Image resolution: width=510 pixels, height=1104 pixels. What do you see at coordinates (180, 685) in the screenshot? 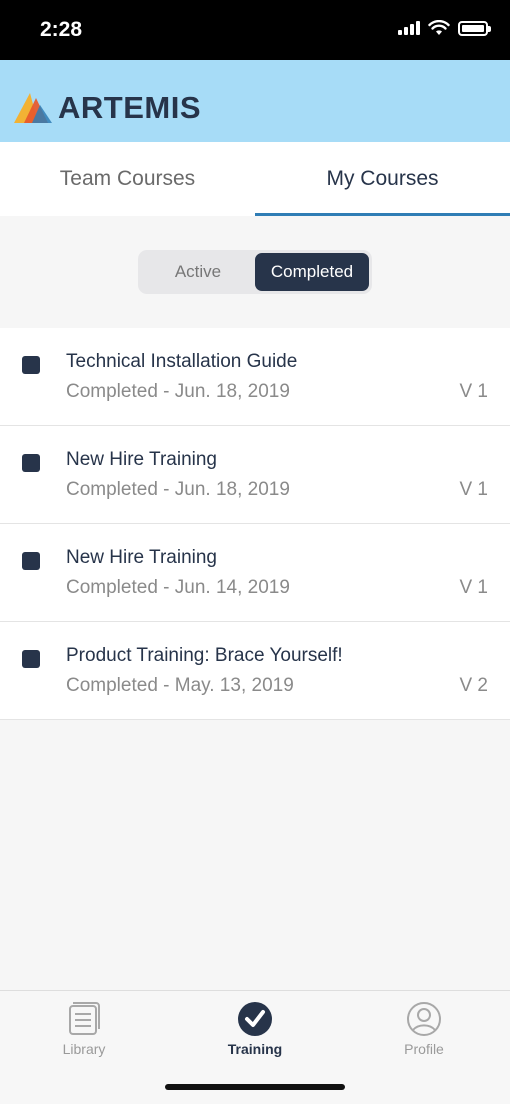
I see `course-status: Completed - May. 13, 2019` at bounding box center [180, 685].